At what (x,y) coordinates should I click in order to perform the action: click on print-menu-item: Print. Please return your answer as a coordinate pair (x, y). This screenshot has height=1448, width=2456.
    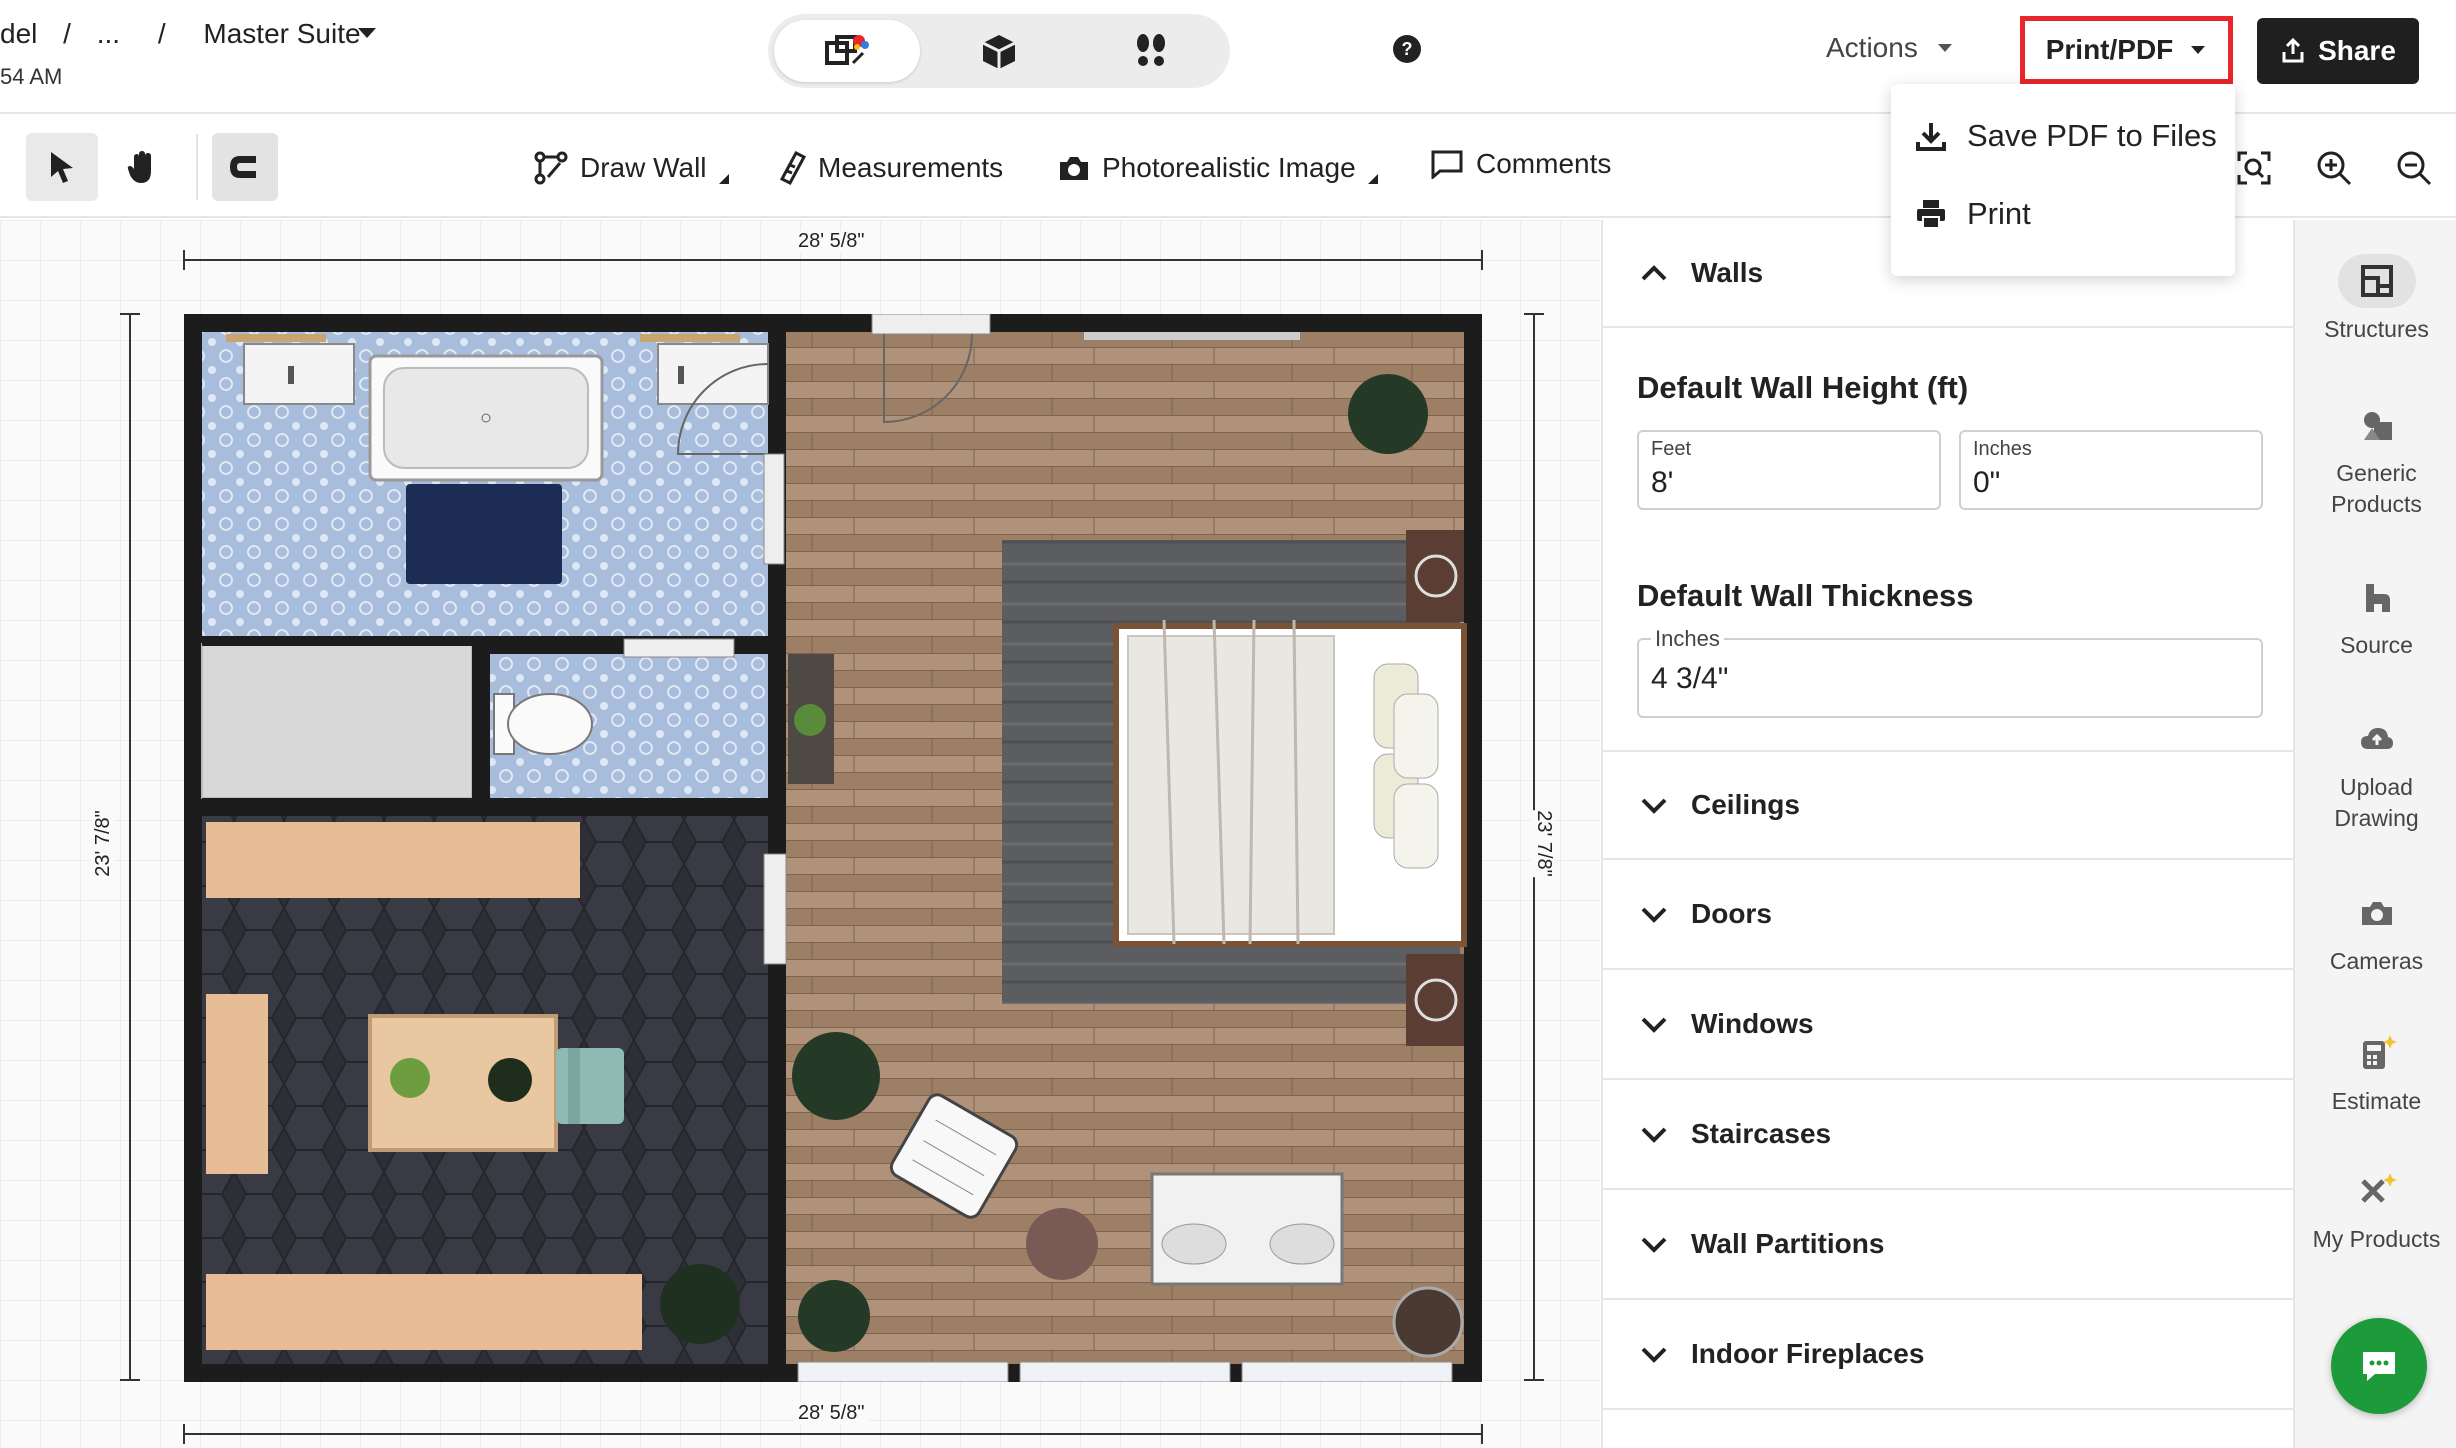
    Looking at the image, I should click on (1973, 214).